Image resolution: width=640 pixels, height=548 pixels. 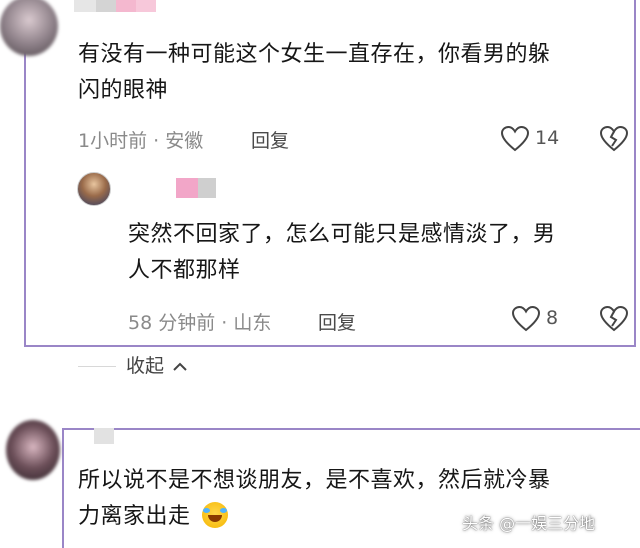 What do you see at coordinates (342, 252) in the screenshot?
I see `comment-text: 突然不回家了，怎么可能只是感情淡了，男 人不都那样` at bounding box center [342, 252].